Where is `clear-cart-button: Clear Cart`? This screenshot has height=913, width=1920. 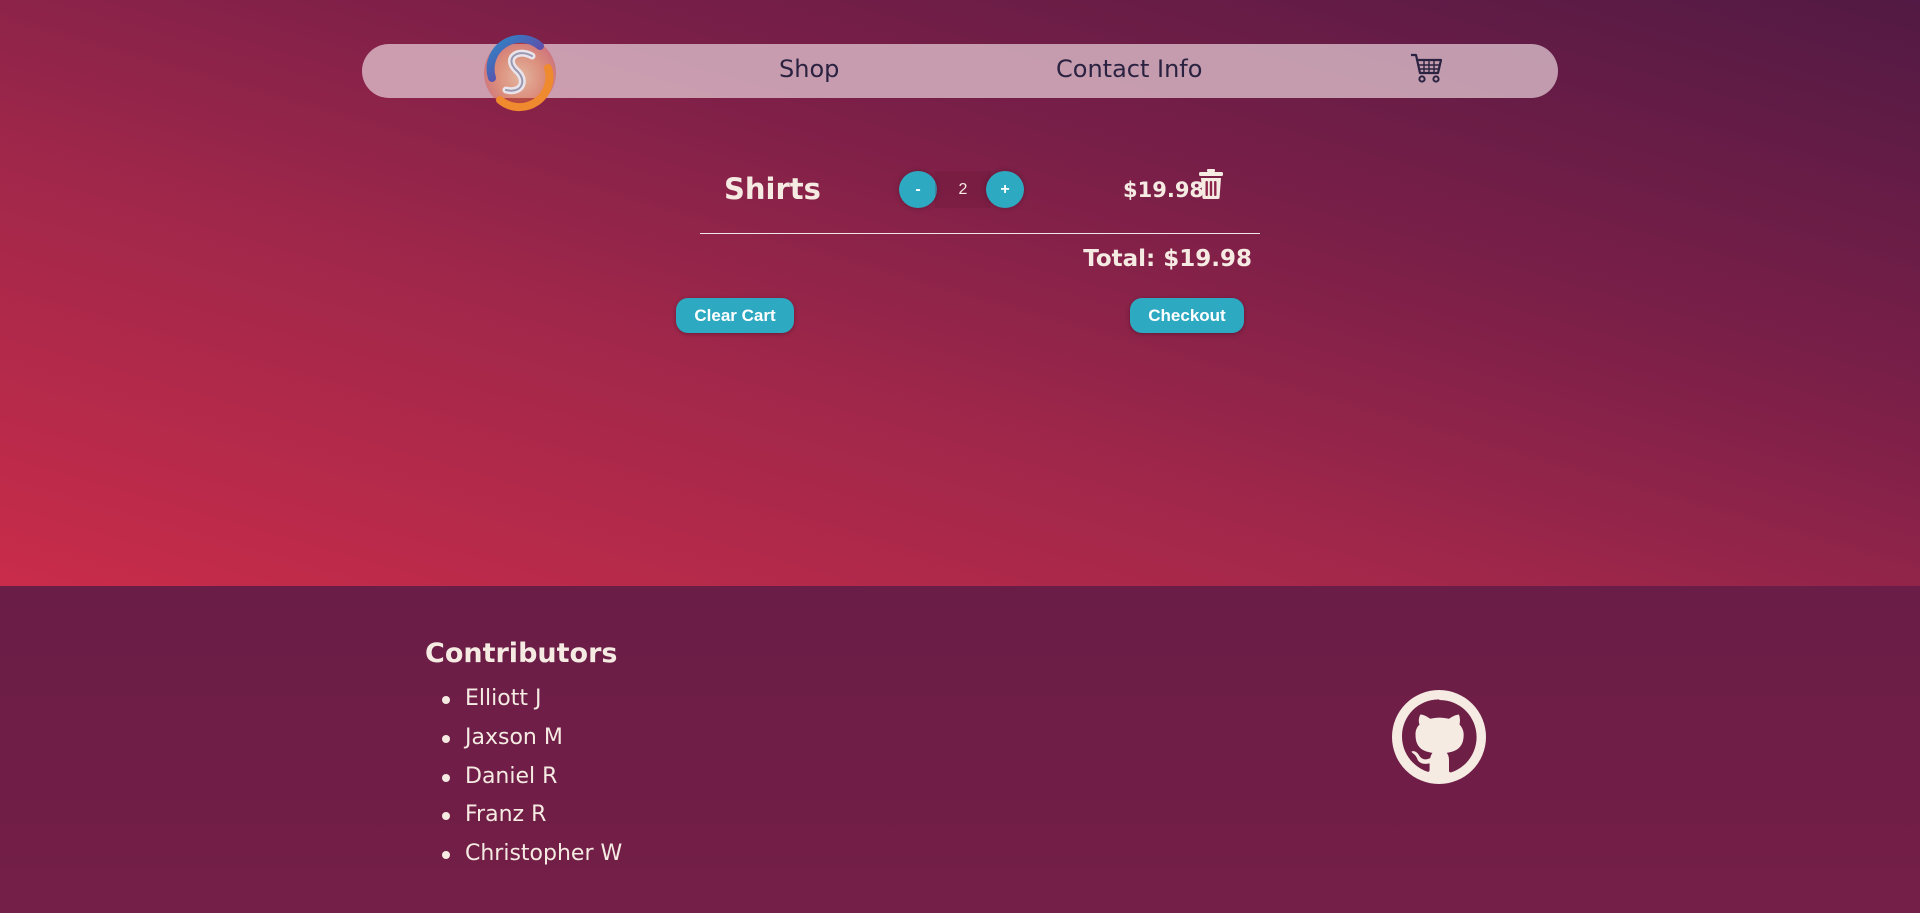 clear-cart-button: Clear Cart is located at coordinates (735, 315).